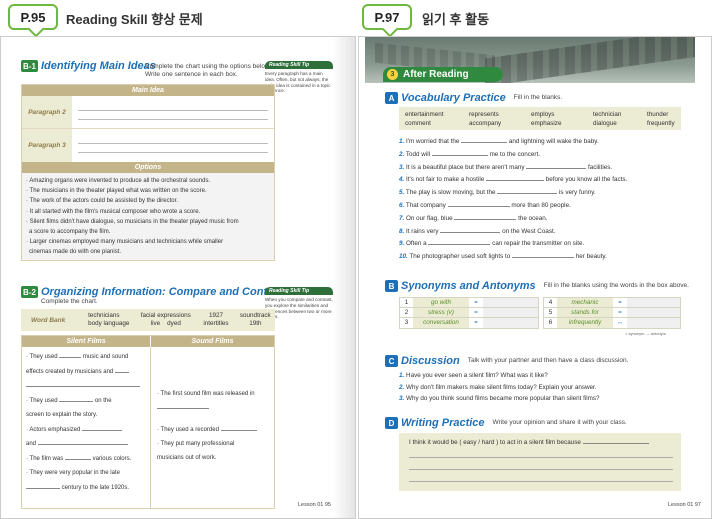 The height and width of the screenshot is (519, 712). I want to click on b1-title: Identifying Main Ideas, so click(98, 66).